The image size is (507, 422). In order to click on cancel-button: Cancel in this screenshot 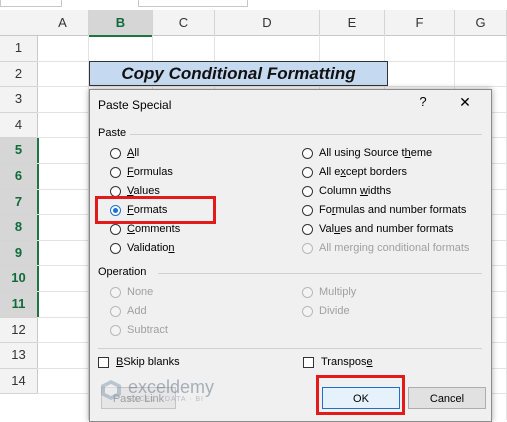, I will do `click(447, 398)`.